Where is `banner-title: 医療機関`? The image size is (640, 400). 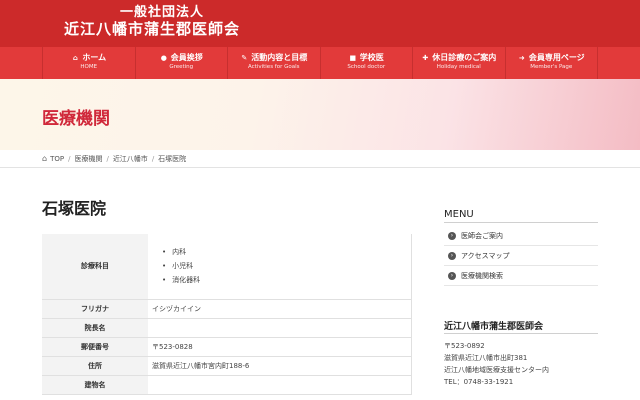
banner-title: 医療機関 is located at coordinates (76, 119).